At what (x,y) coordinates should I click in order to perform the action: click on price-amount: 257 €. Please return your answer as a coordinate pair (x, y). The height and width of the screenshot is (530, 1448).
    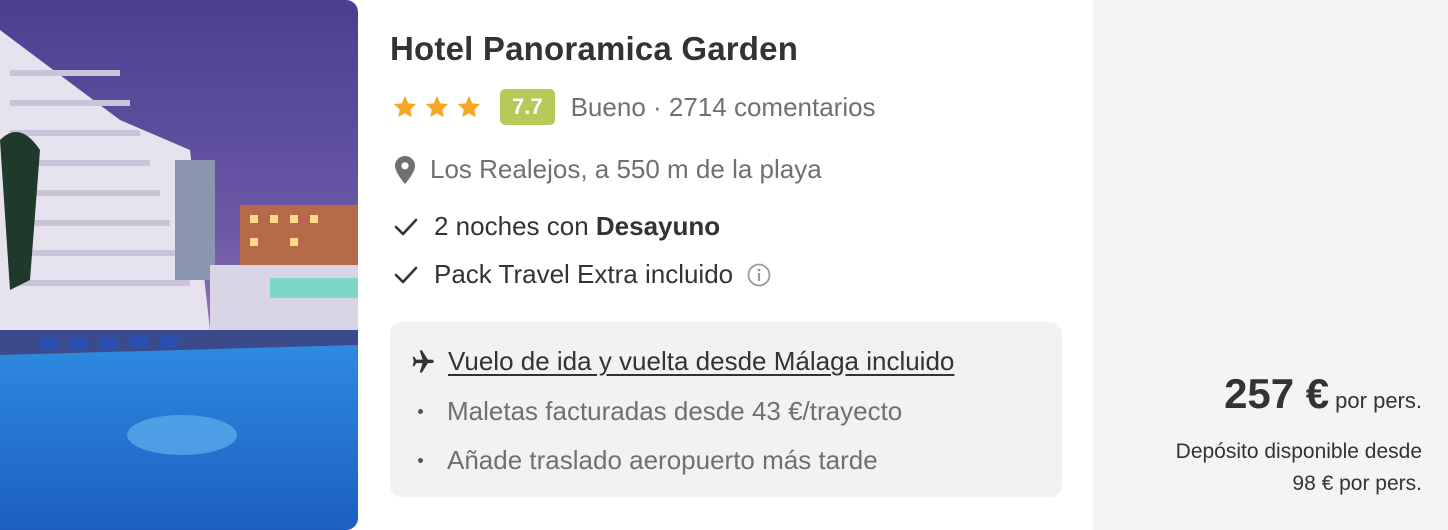
    Looking at the image, I should click on (1277, 393).